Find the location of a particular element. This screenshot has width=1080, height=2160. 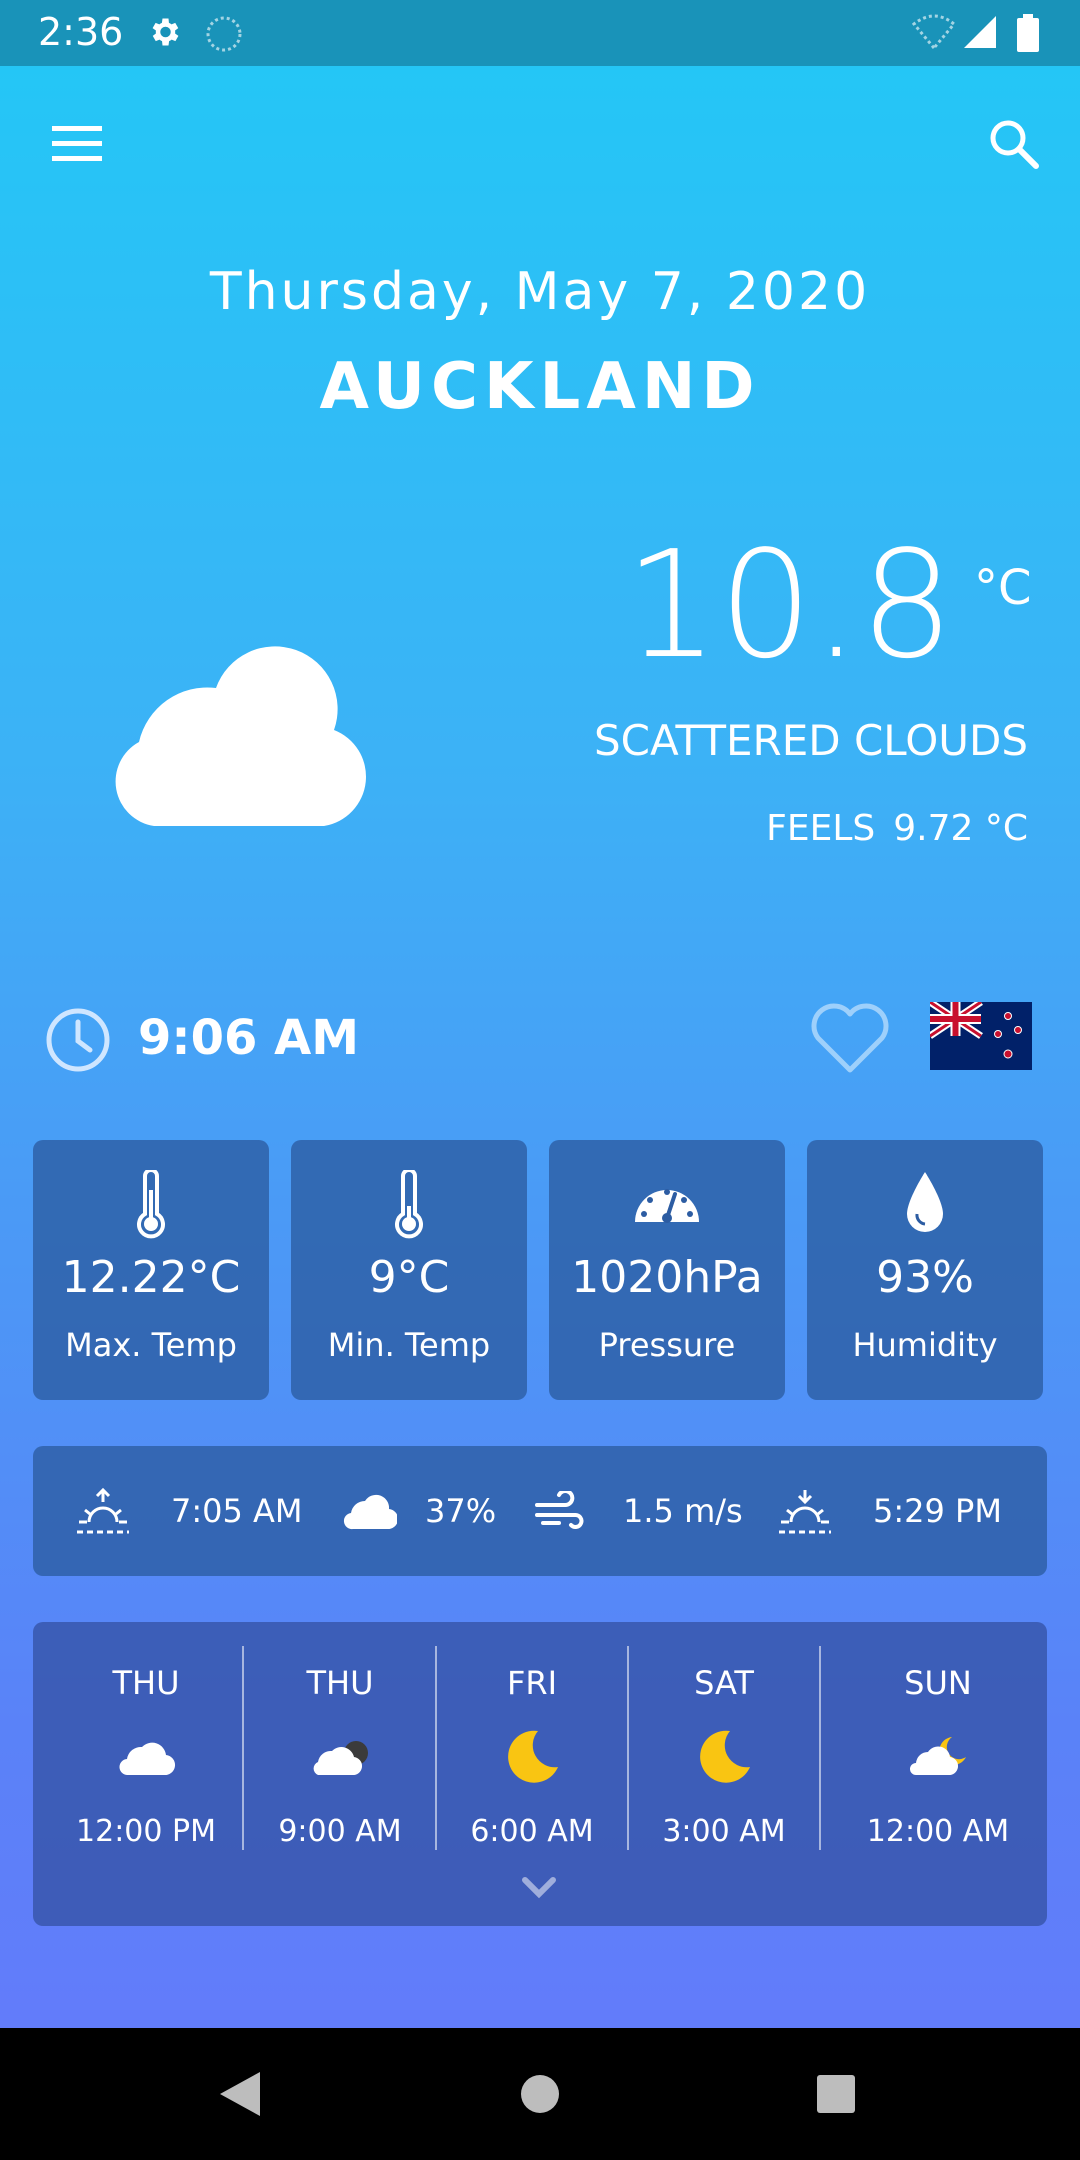

humidity-card: 93% Humidity is located at coordinates (925, 1270).